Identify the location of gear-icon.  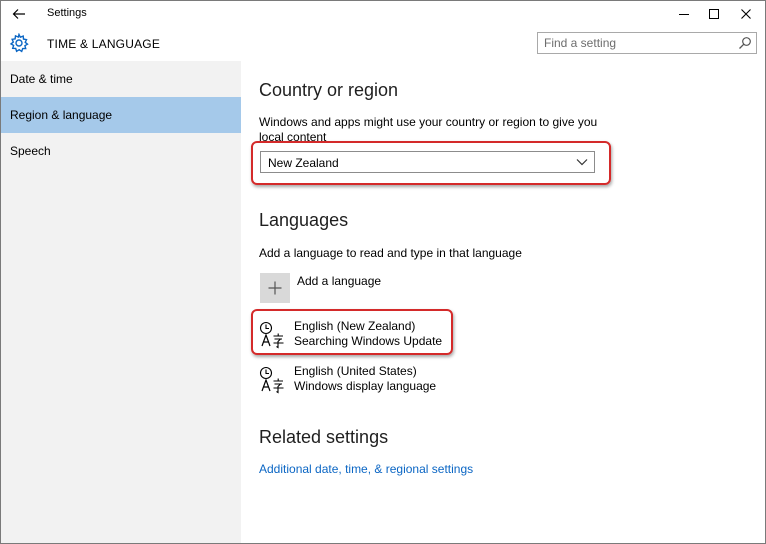
(19, 43).